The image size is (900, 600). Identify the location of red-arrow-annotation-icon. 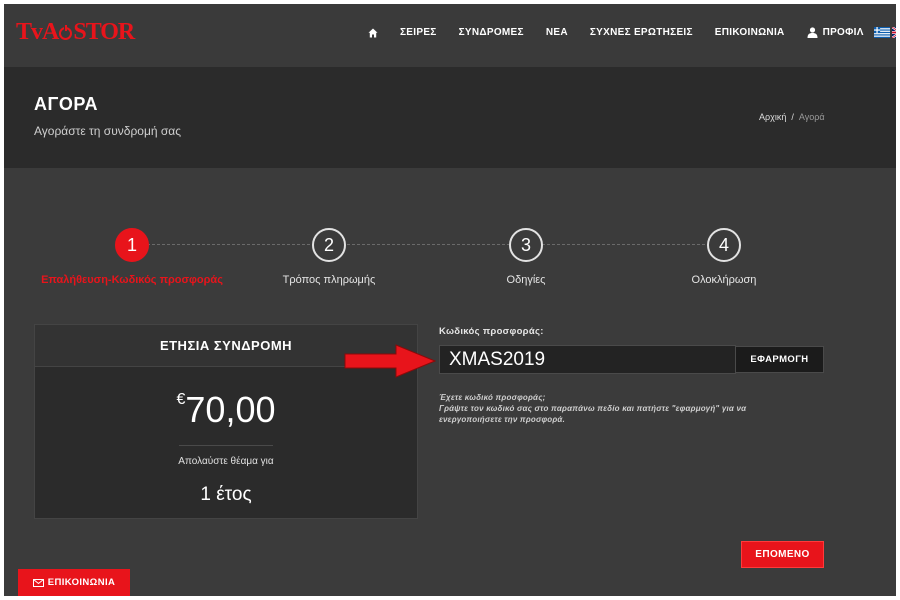
(390, 361).